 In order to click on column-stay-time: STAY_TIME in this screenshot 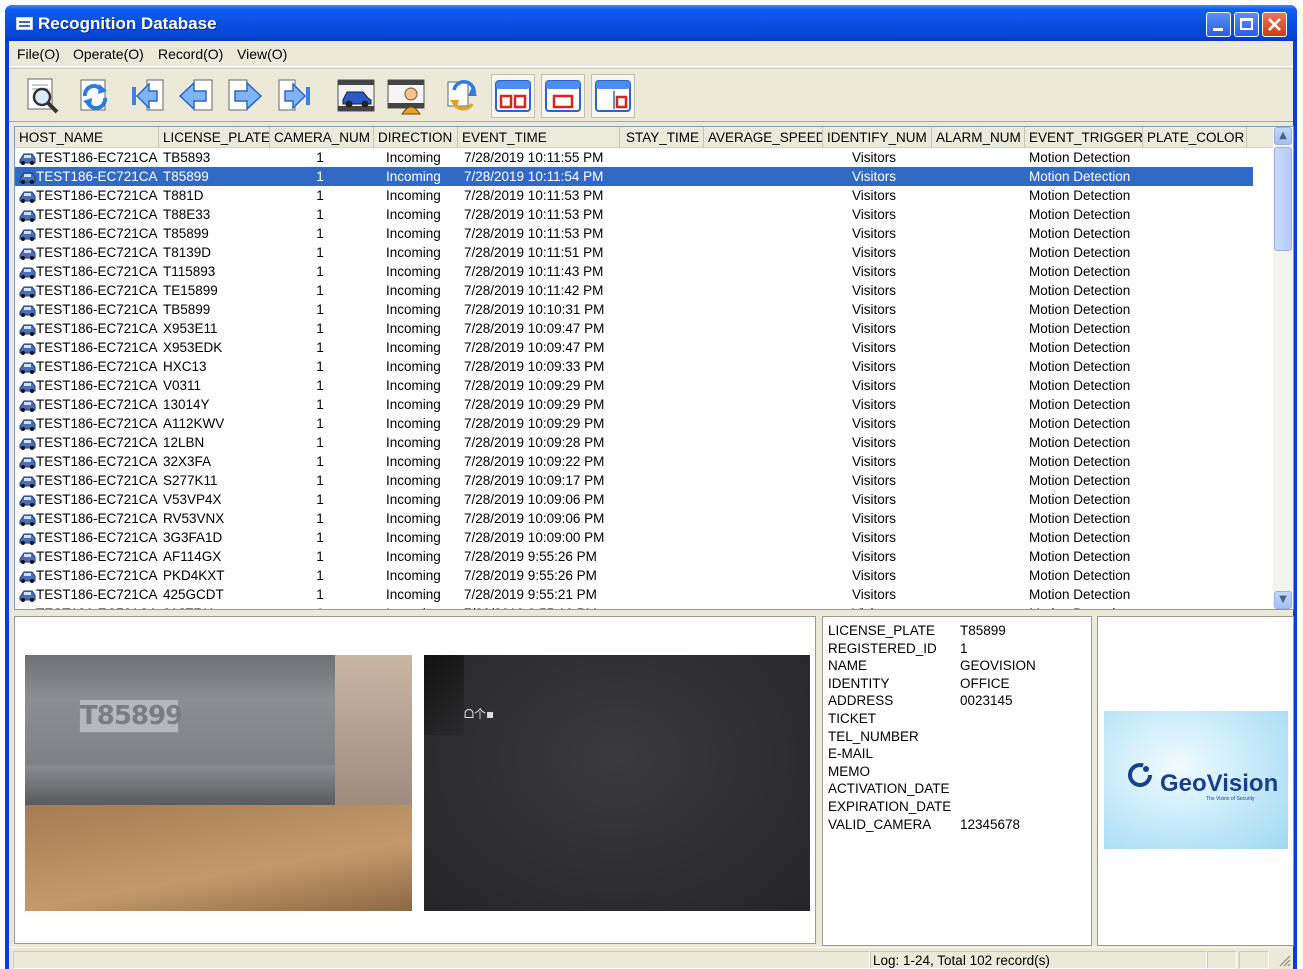, I will do `click(662, 137)`.